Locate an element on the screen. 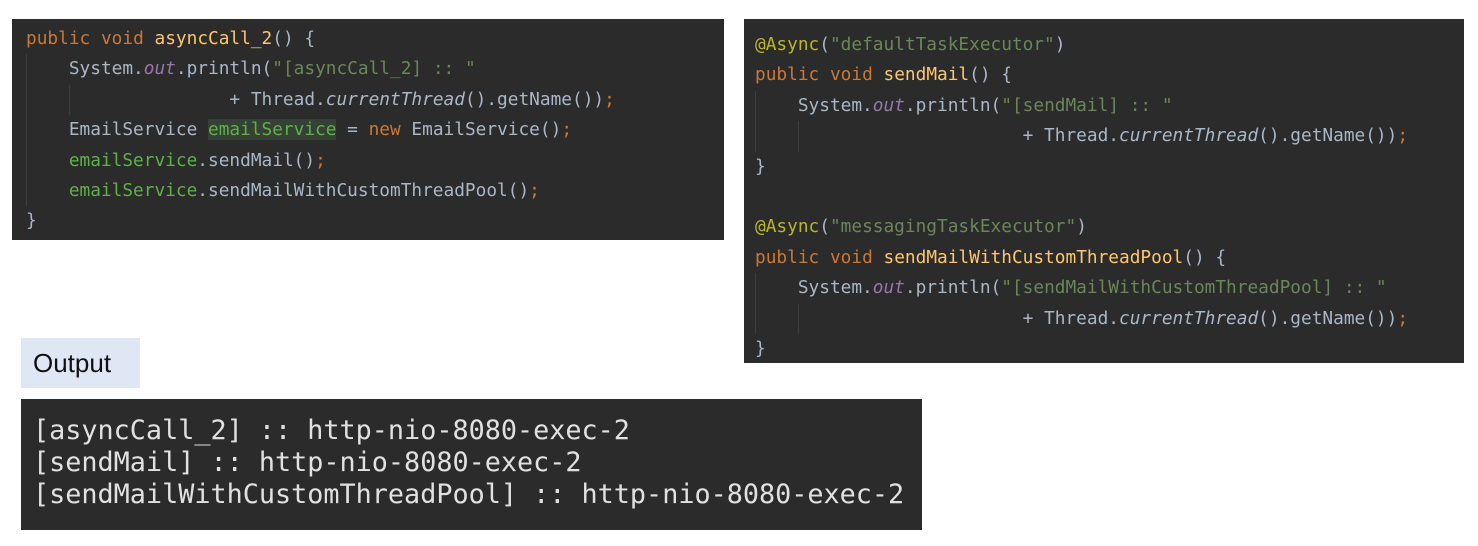  code-line-3: + Thread.currentThread().getName()); is located at coordinates (368, 100).